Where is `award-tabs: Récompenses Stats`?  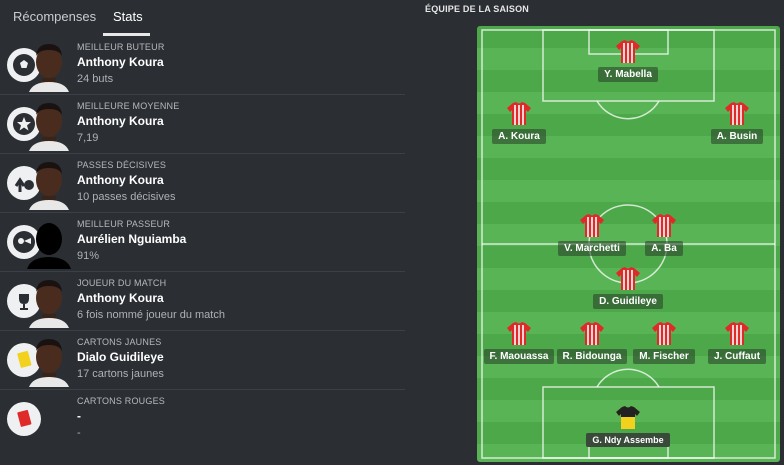
award-tabs: Récompenses Stats is located at coordinates (202, 18).